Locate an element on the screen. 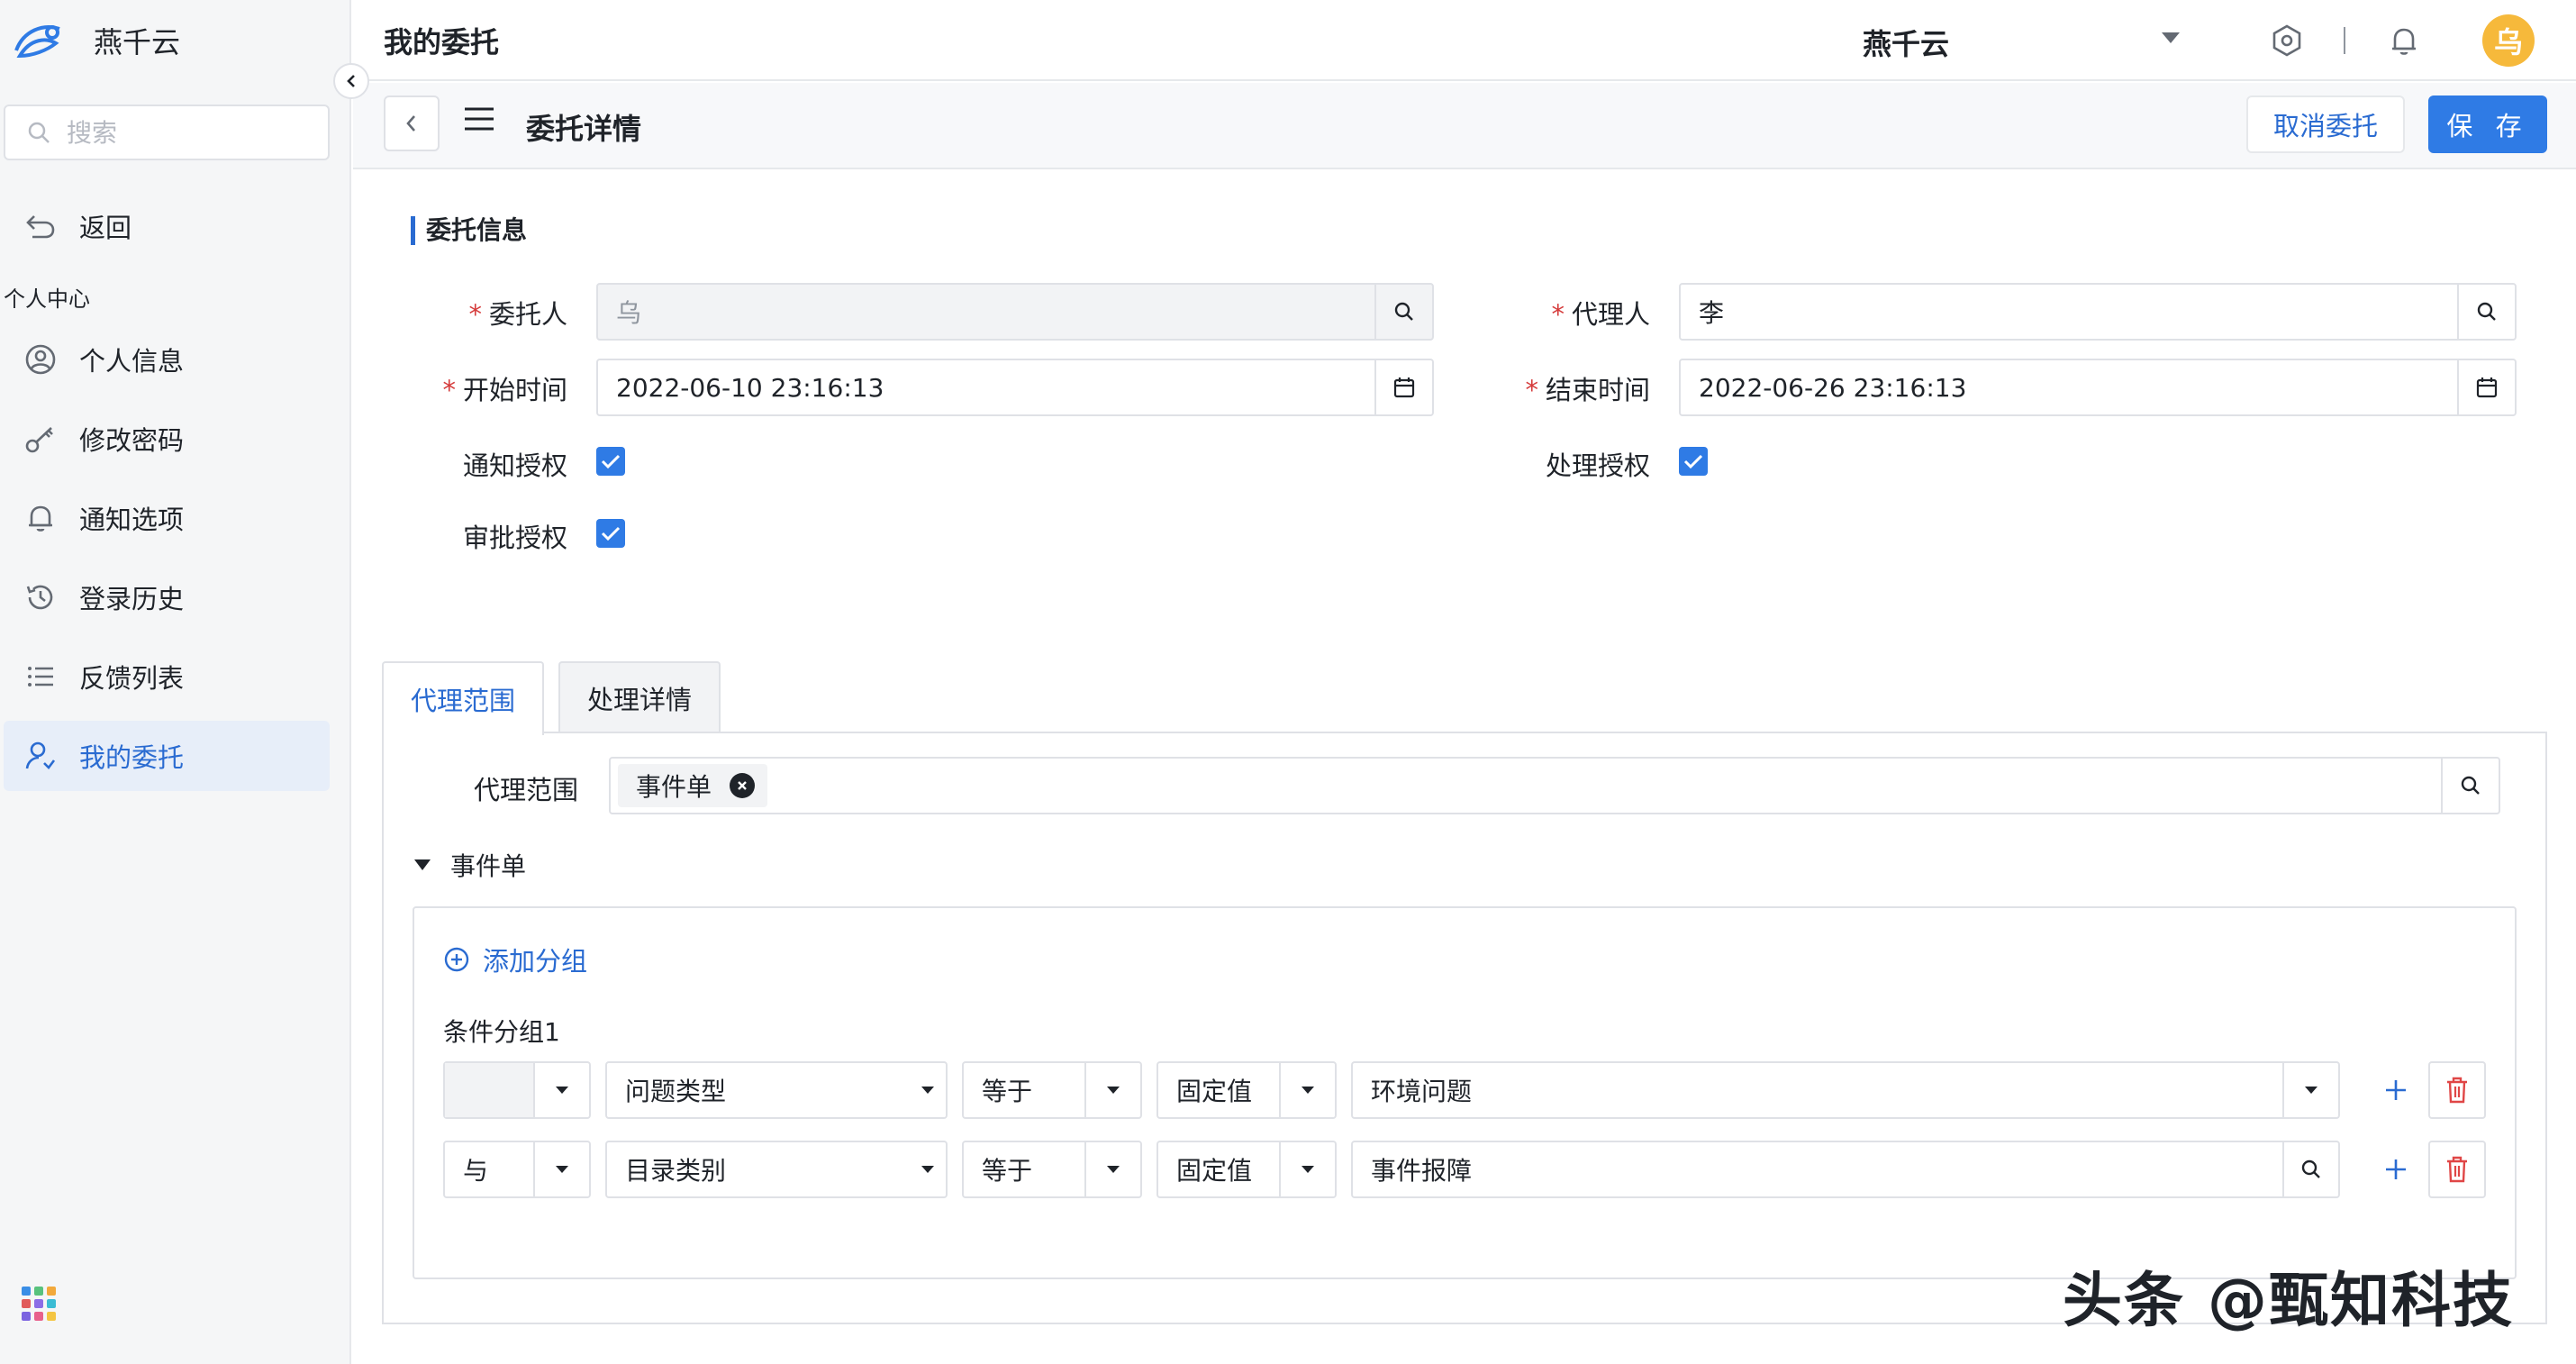 The width and height of the screenshot is (2576, 1364). app-logo: 燕千云 is located at coordinates (95, 40).